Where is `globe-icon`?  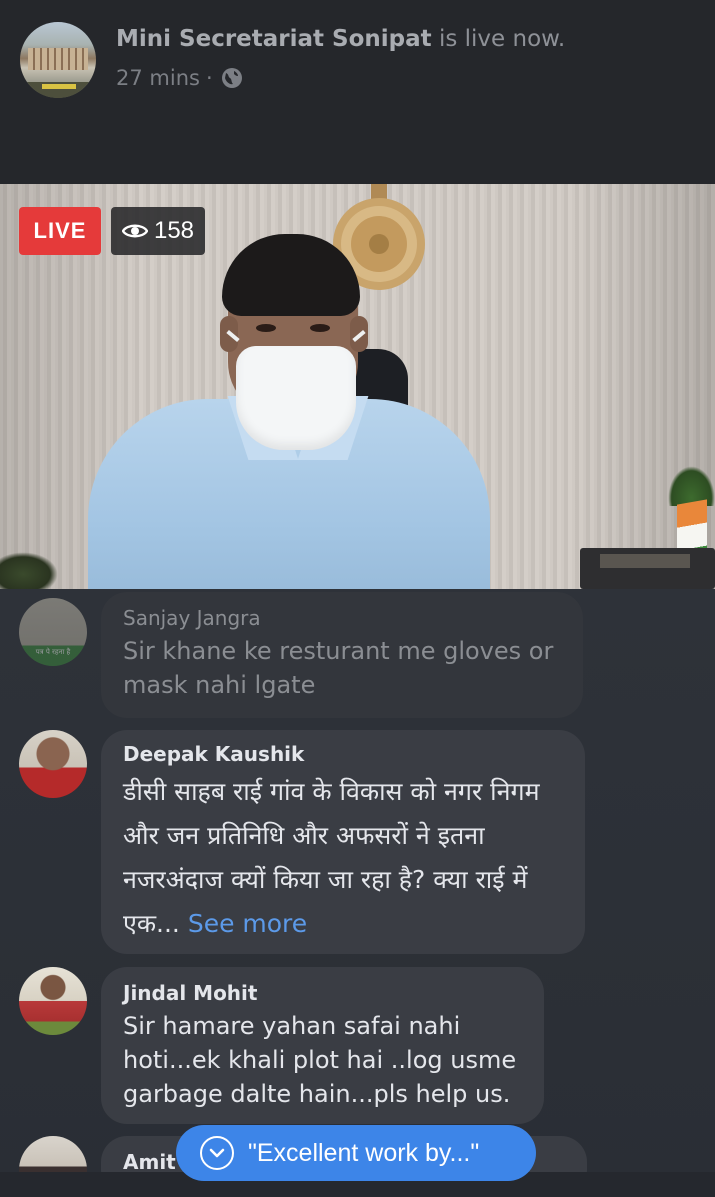
globe-icon is located at coordinates (232, 78).